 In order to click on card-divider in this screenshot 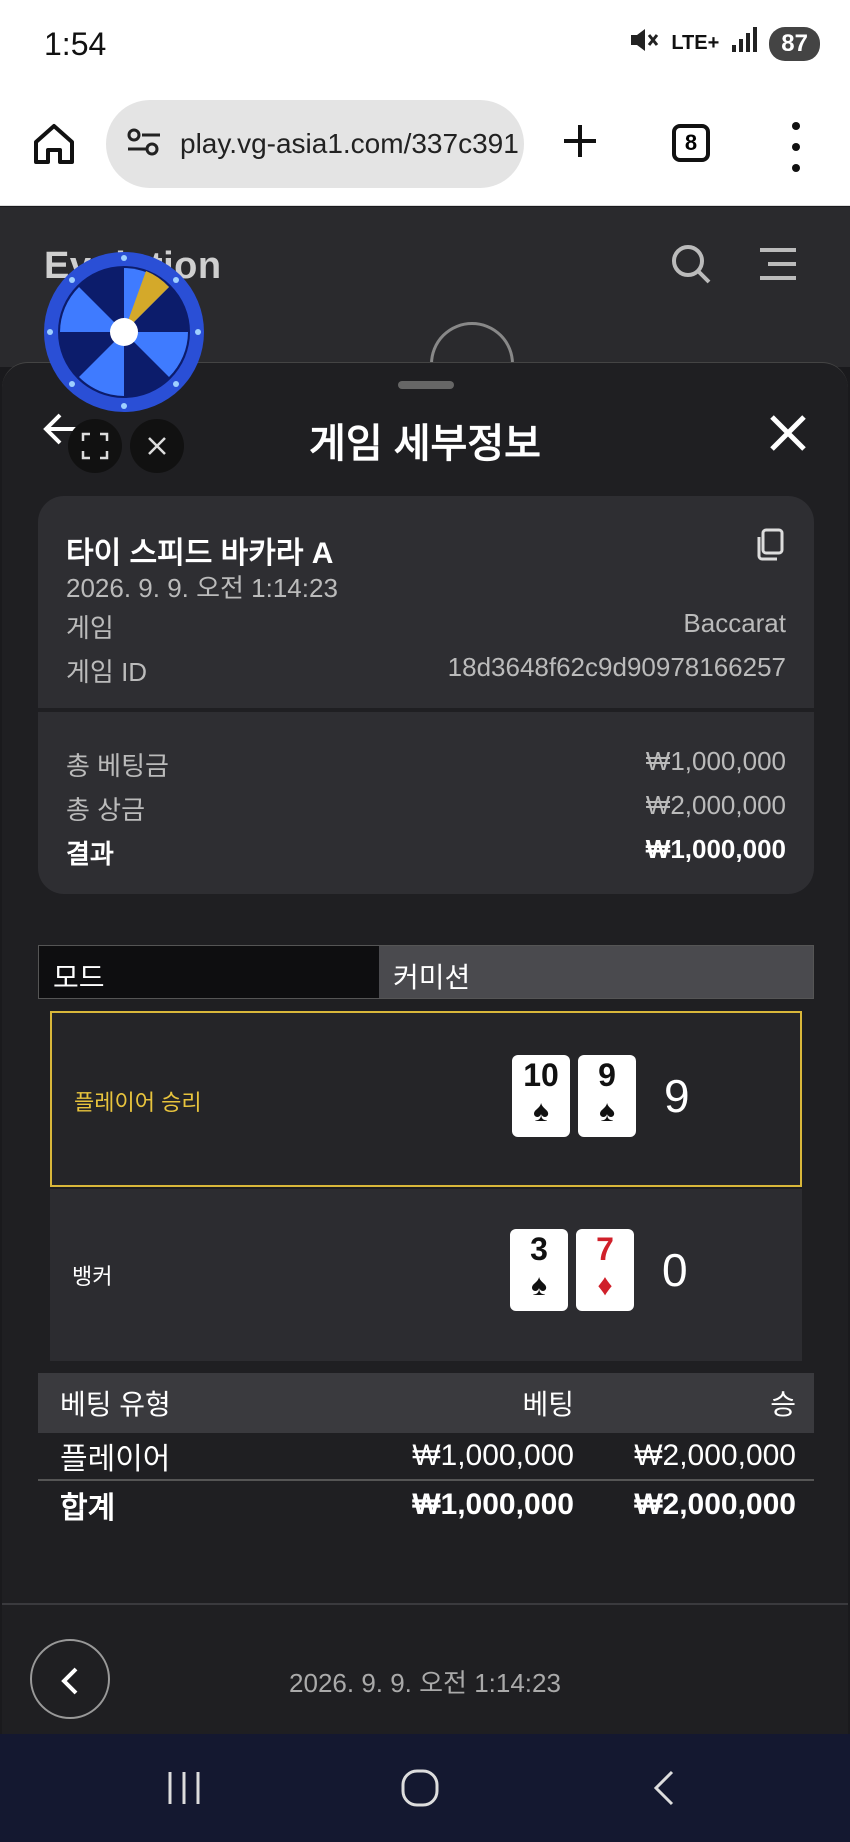, I will do `click(426, 710)`.